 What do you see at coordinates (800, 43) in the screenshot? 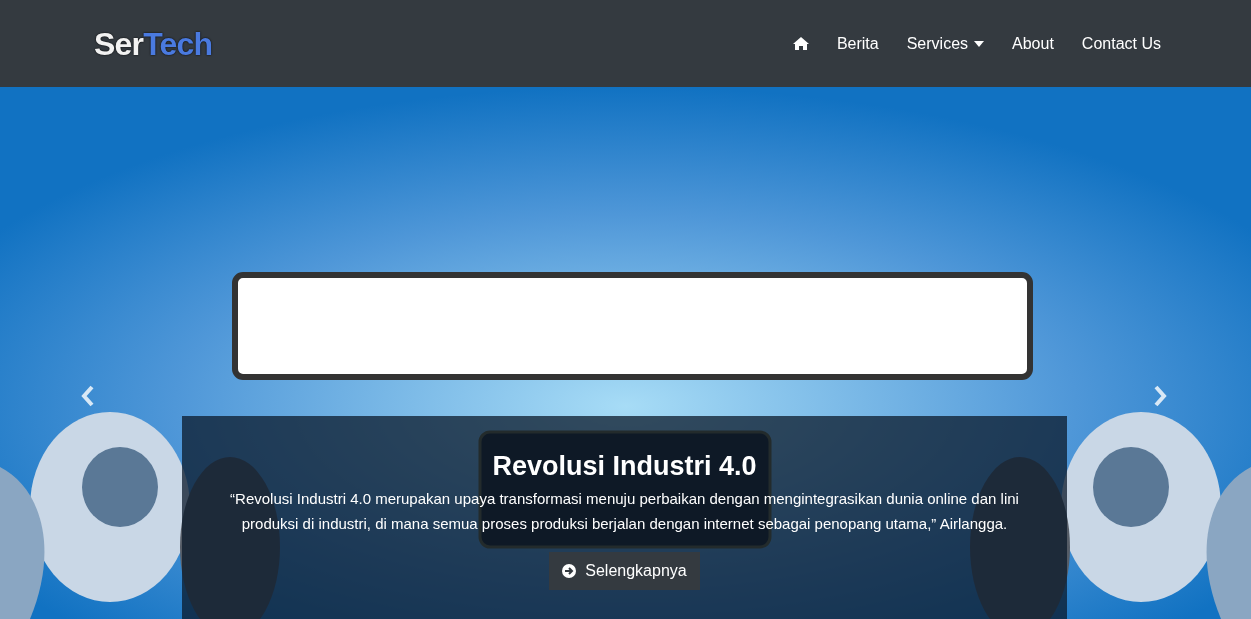
I see `home-icon` at bounding box center [800, 43].